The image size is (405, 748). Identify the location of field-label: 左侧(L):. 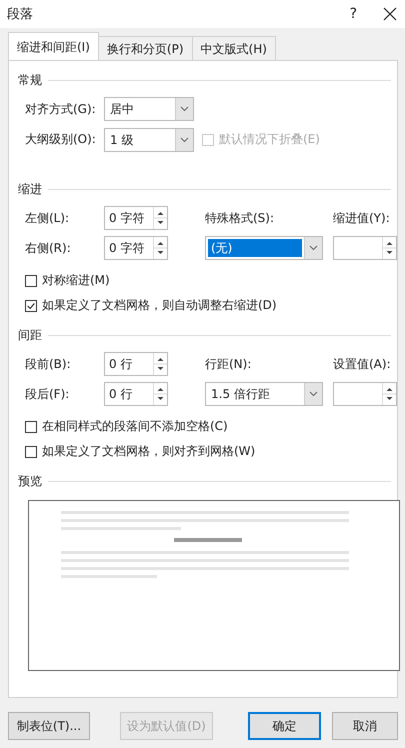
(47, 218).